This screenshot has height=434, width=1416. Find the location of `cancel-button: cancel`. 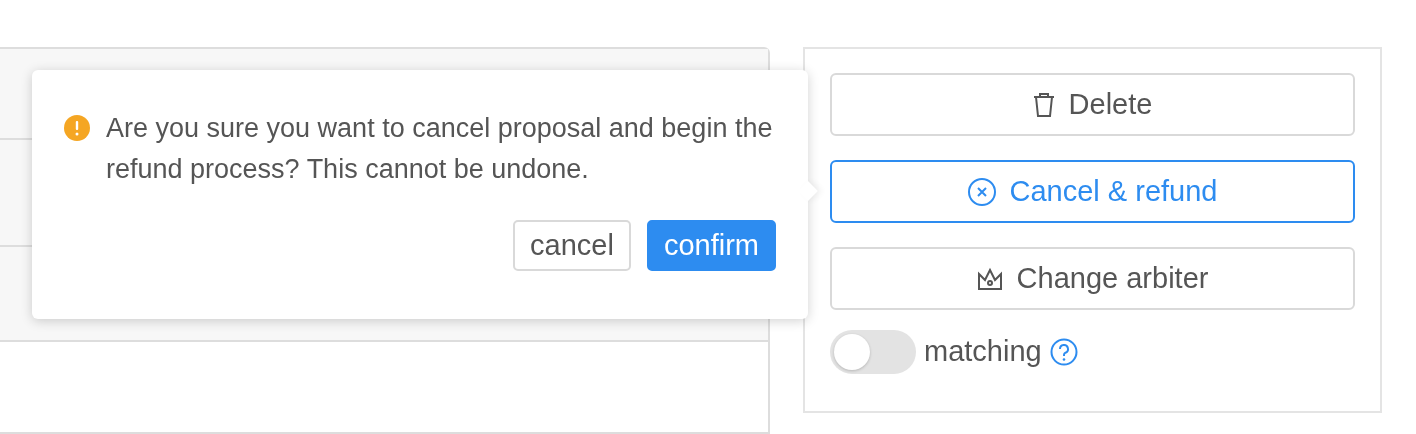

cancel-button: cancel is located at coordinates (572, 245).